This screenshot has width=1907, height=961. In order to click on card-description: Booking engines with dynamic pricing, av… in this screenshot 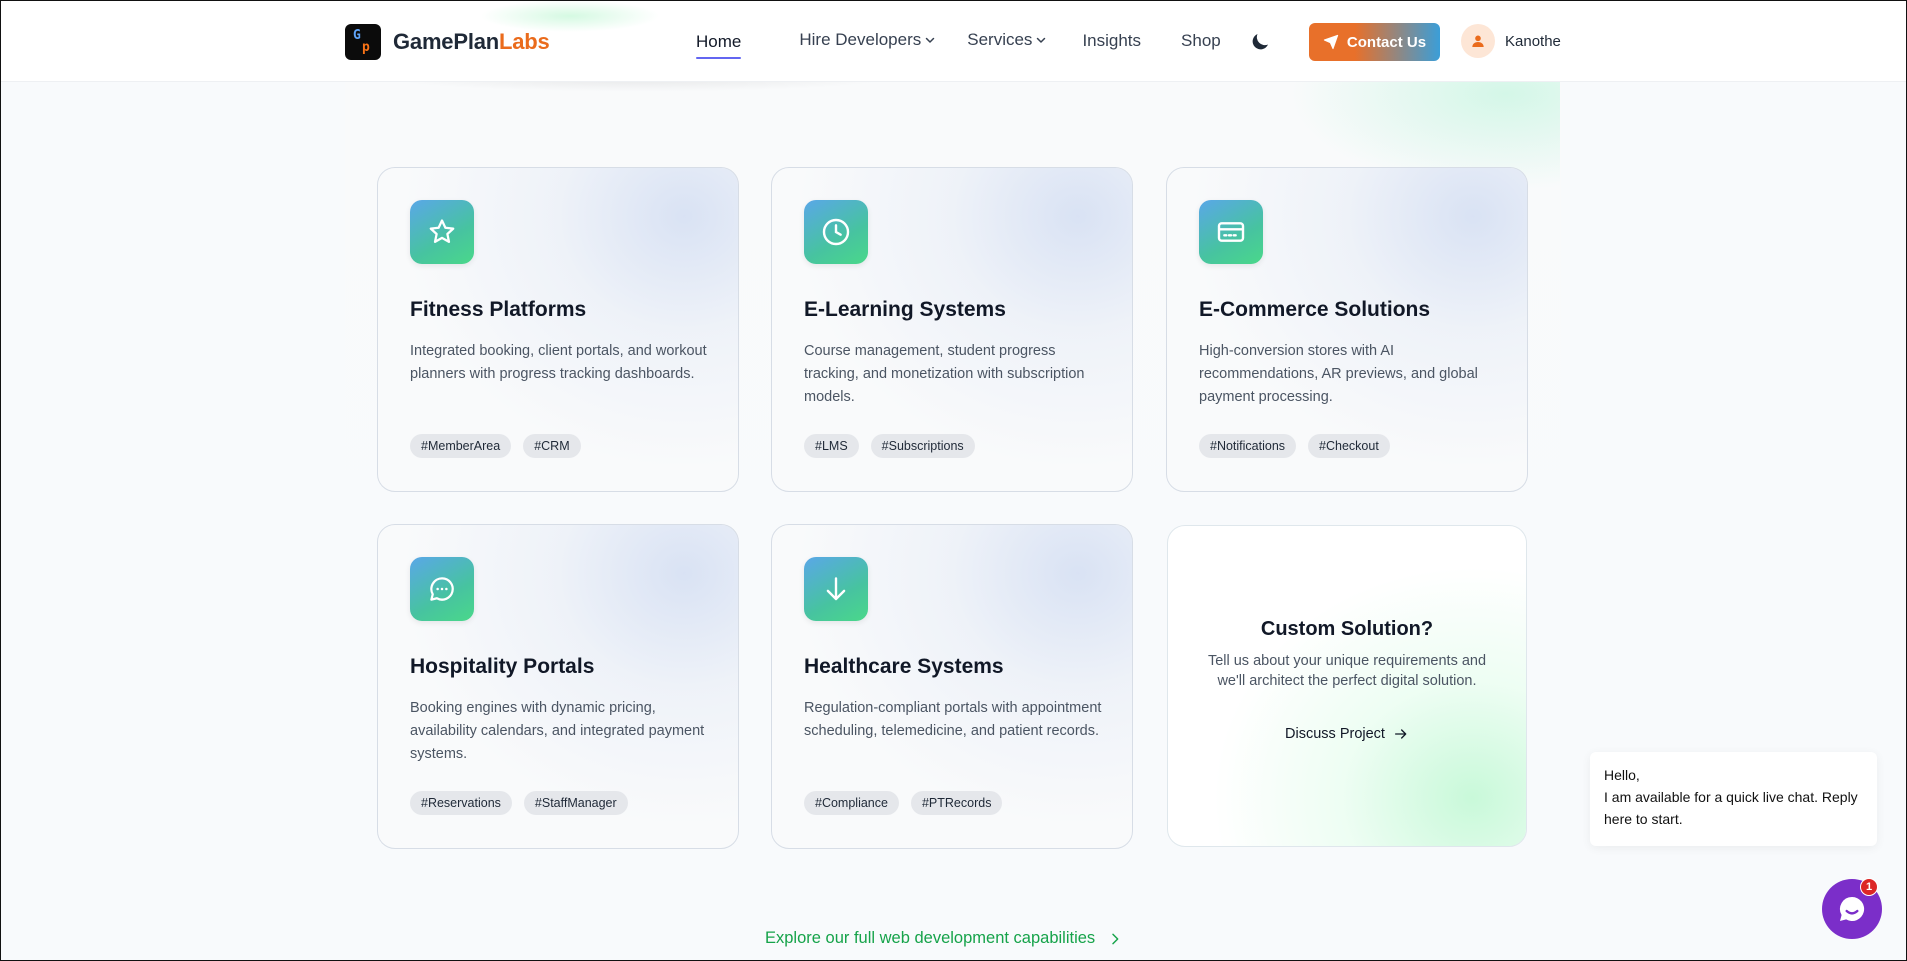, I will do `click(557, 731)`.